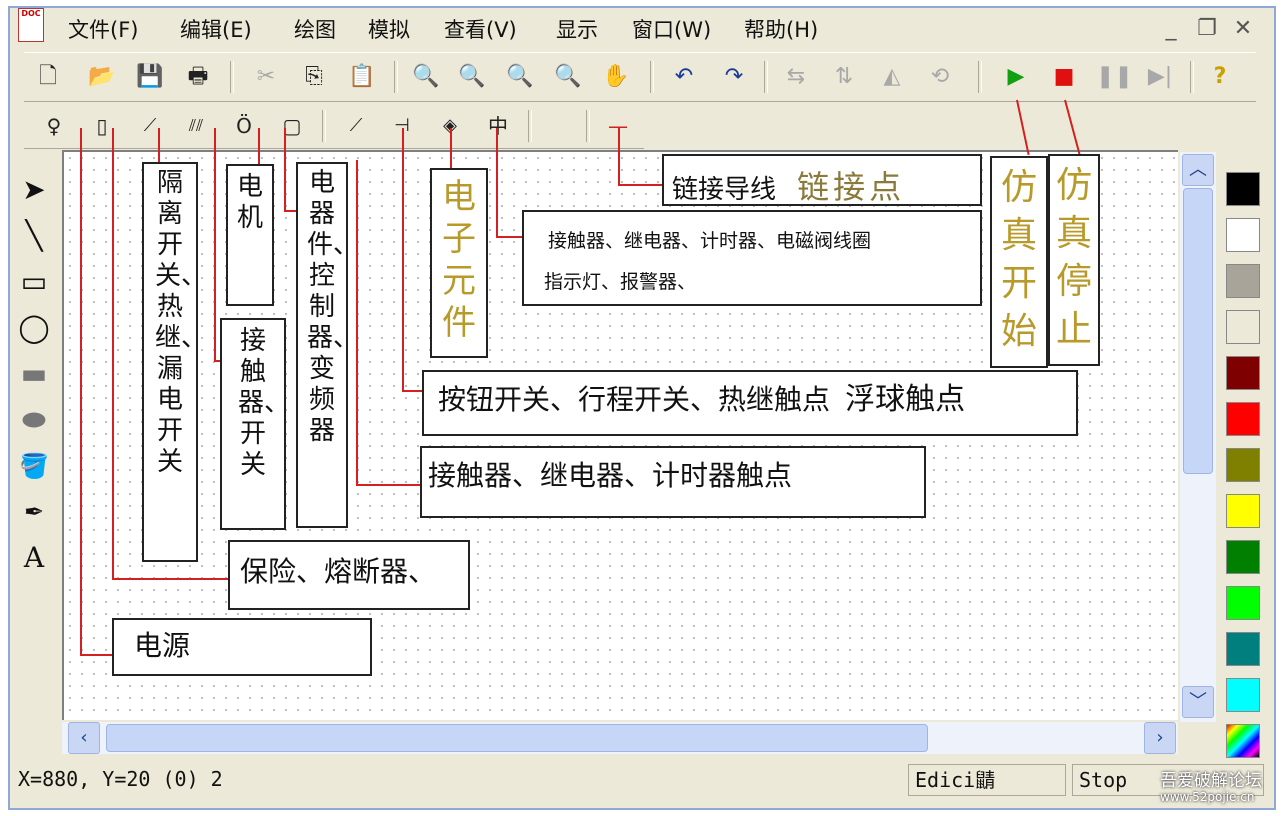 This screenshot has width=1282, height=816. Describe the element at coordinates (520, 77) in the screenshot. I see `zoom-fit-icon: 🔍` at that location.